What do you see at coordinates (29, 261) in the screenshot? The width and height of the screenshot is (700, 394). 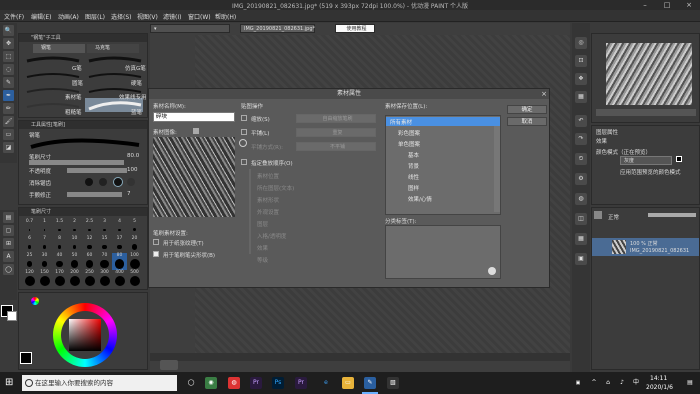 I see `brush-size-cell: 25` at bounding box center [29, 261].